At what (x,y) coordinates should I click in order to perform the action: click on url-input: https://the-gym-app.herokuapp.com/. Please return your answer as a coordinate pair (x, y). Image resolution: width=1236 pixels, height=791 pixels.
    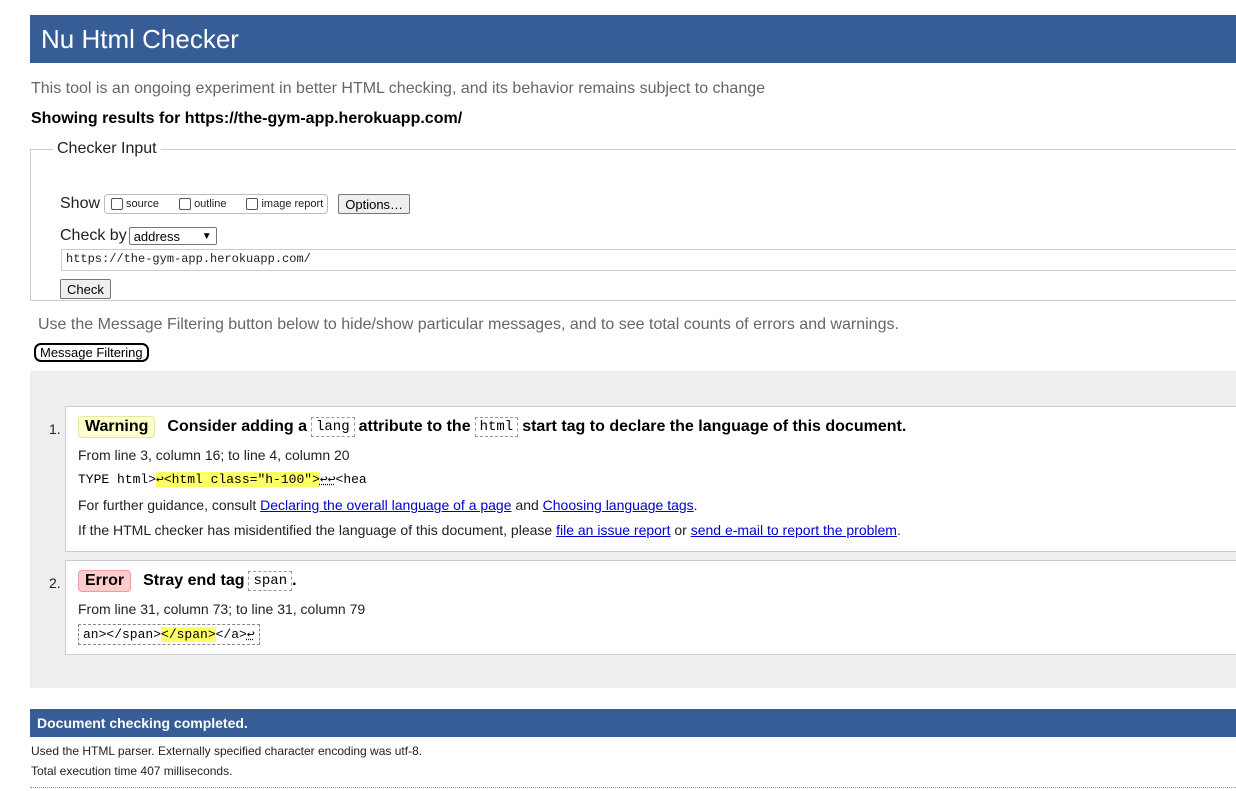
    Looking at the image, I should click on (648, 260).